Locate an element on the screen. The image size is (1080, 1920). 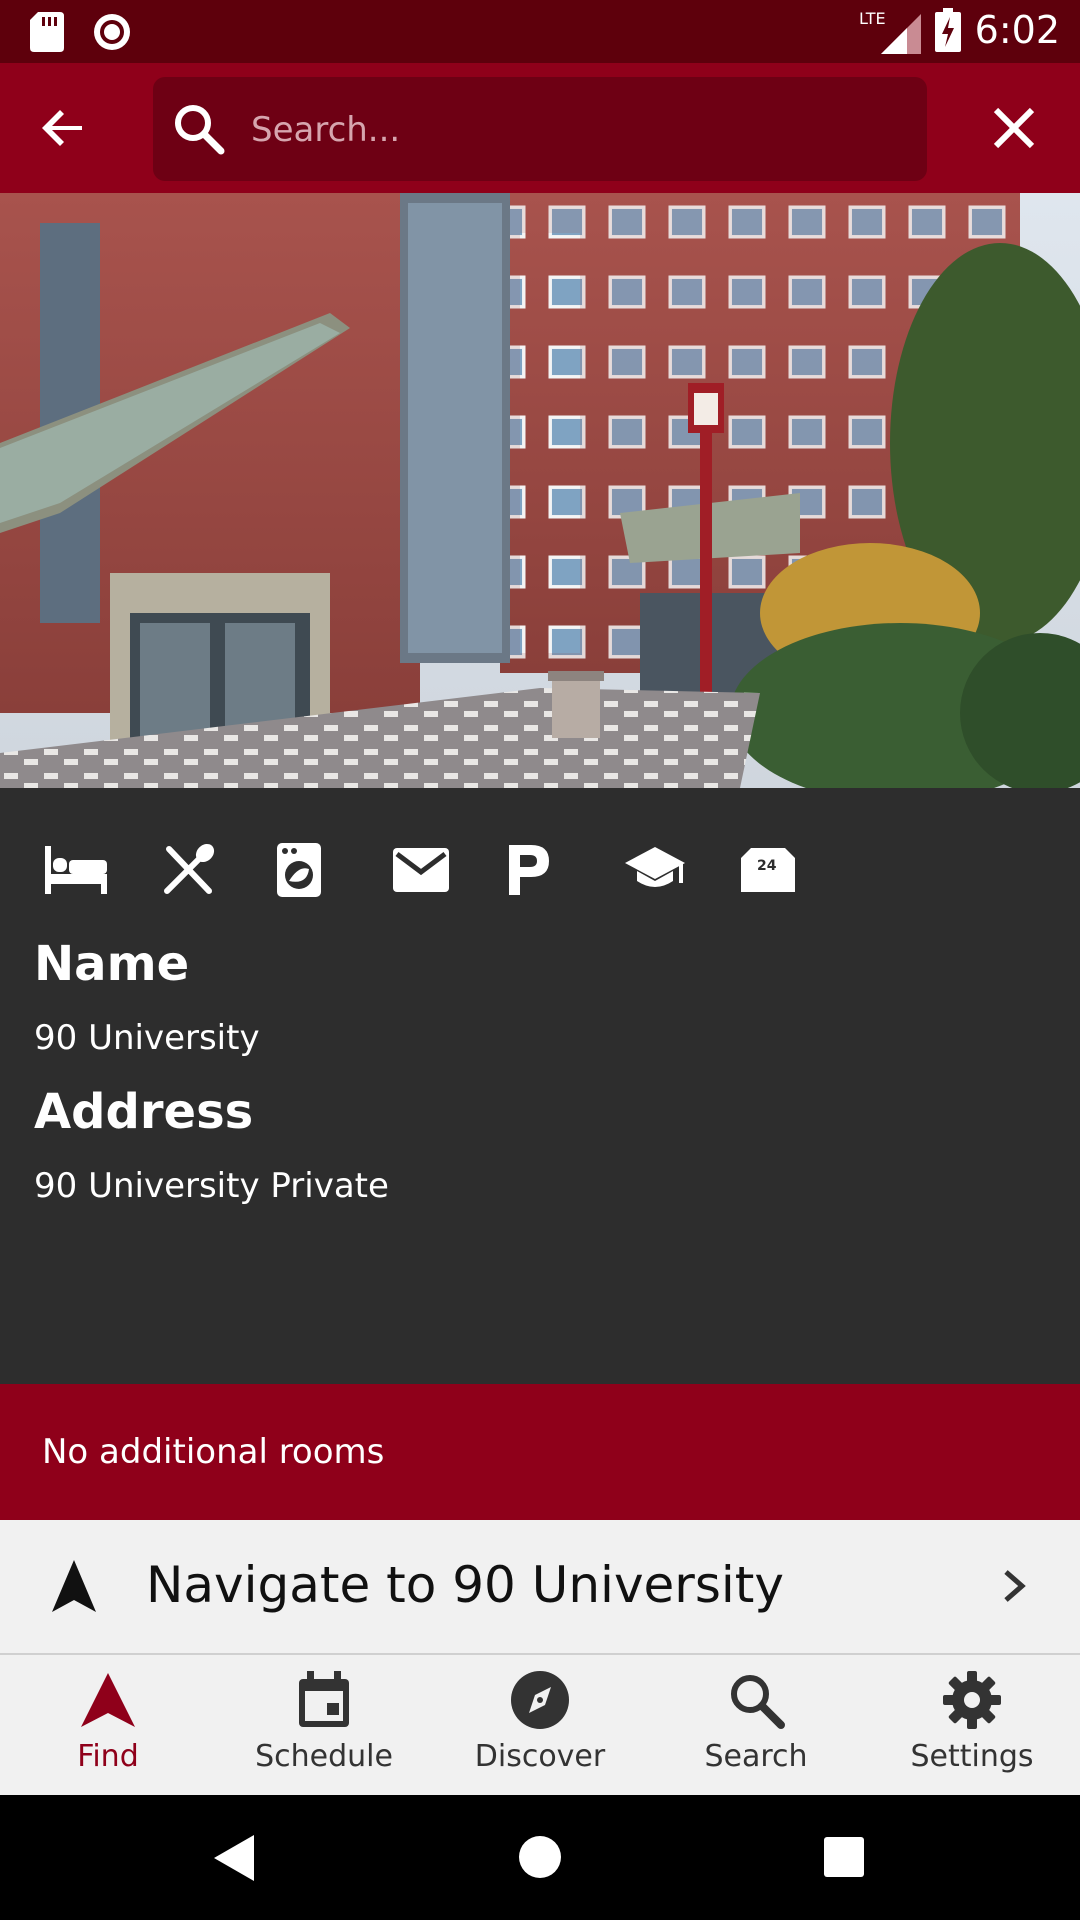
chevron-right-icon is located at coordinates (1015, 1586).